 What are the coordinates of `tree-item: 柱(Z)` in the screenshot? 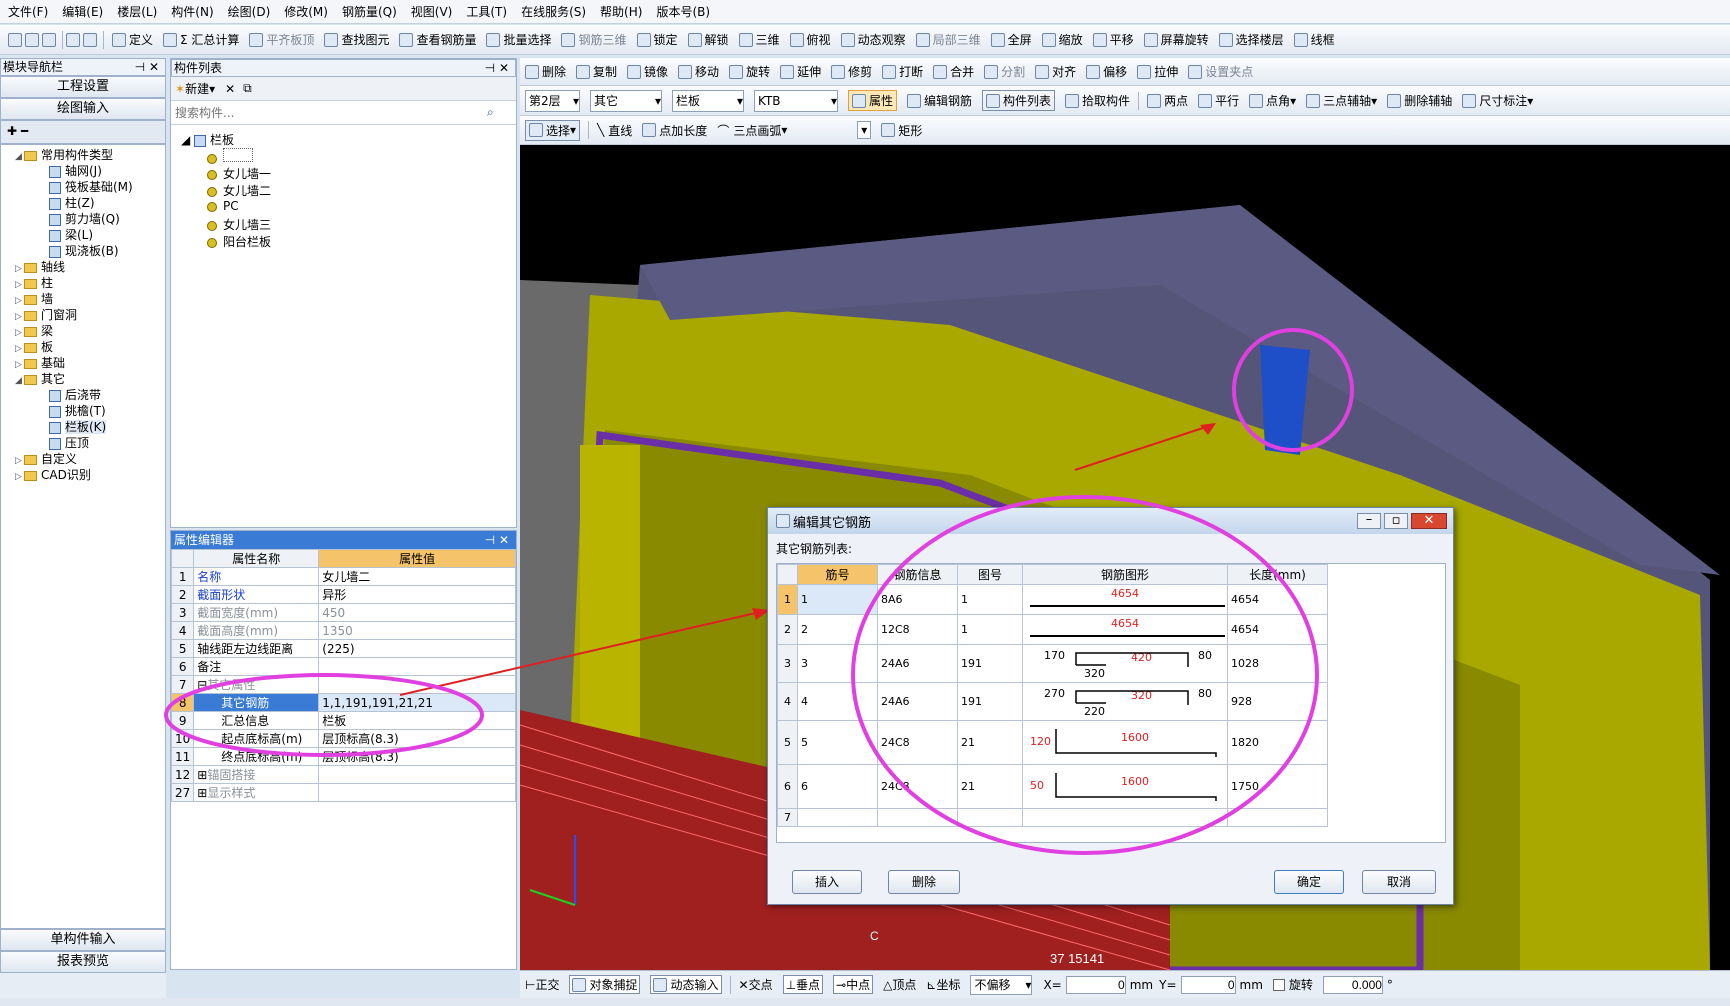 It's located at (83, 203).